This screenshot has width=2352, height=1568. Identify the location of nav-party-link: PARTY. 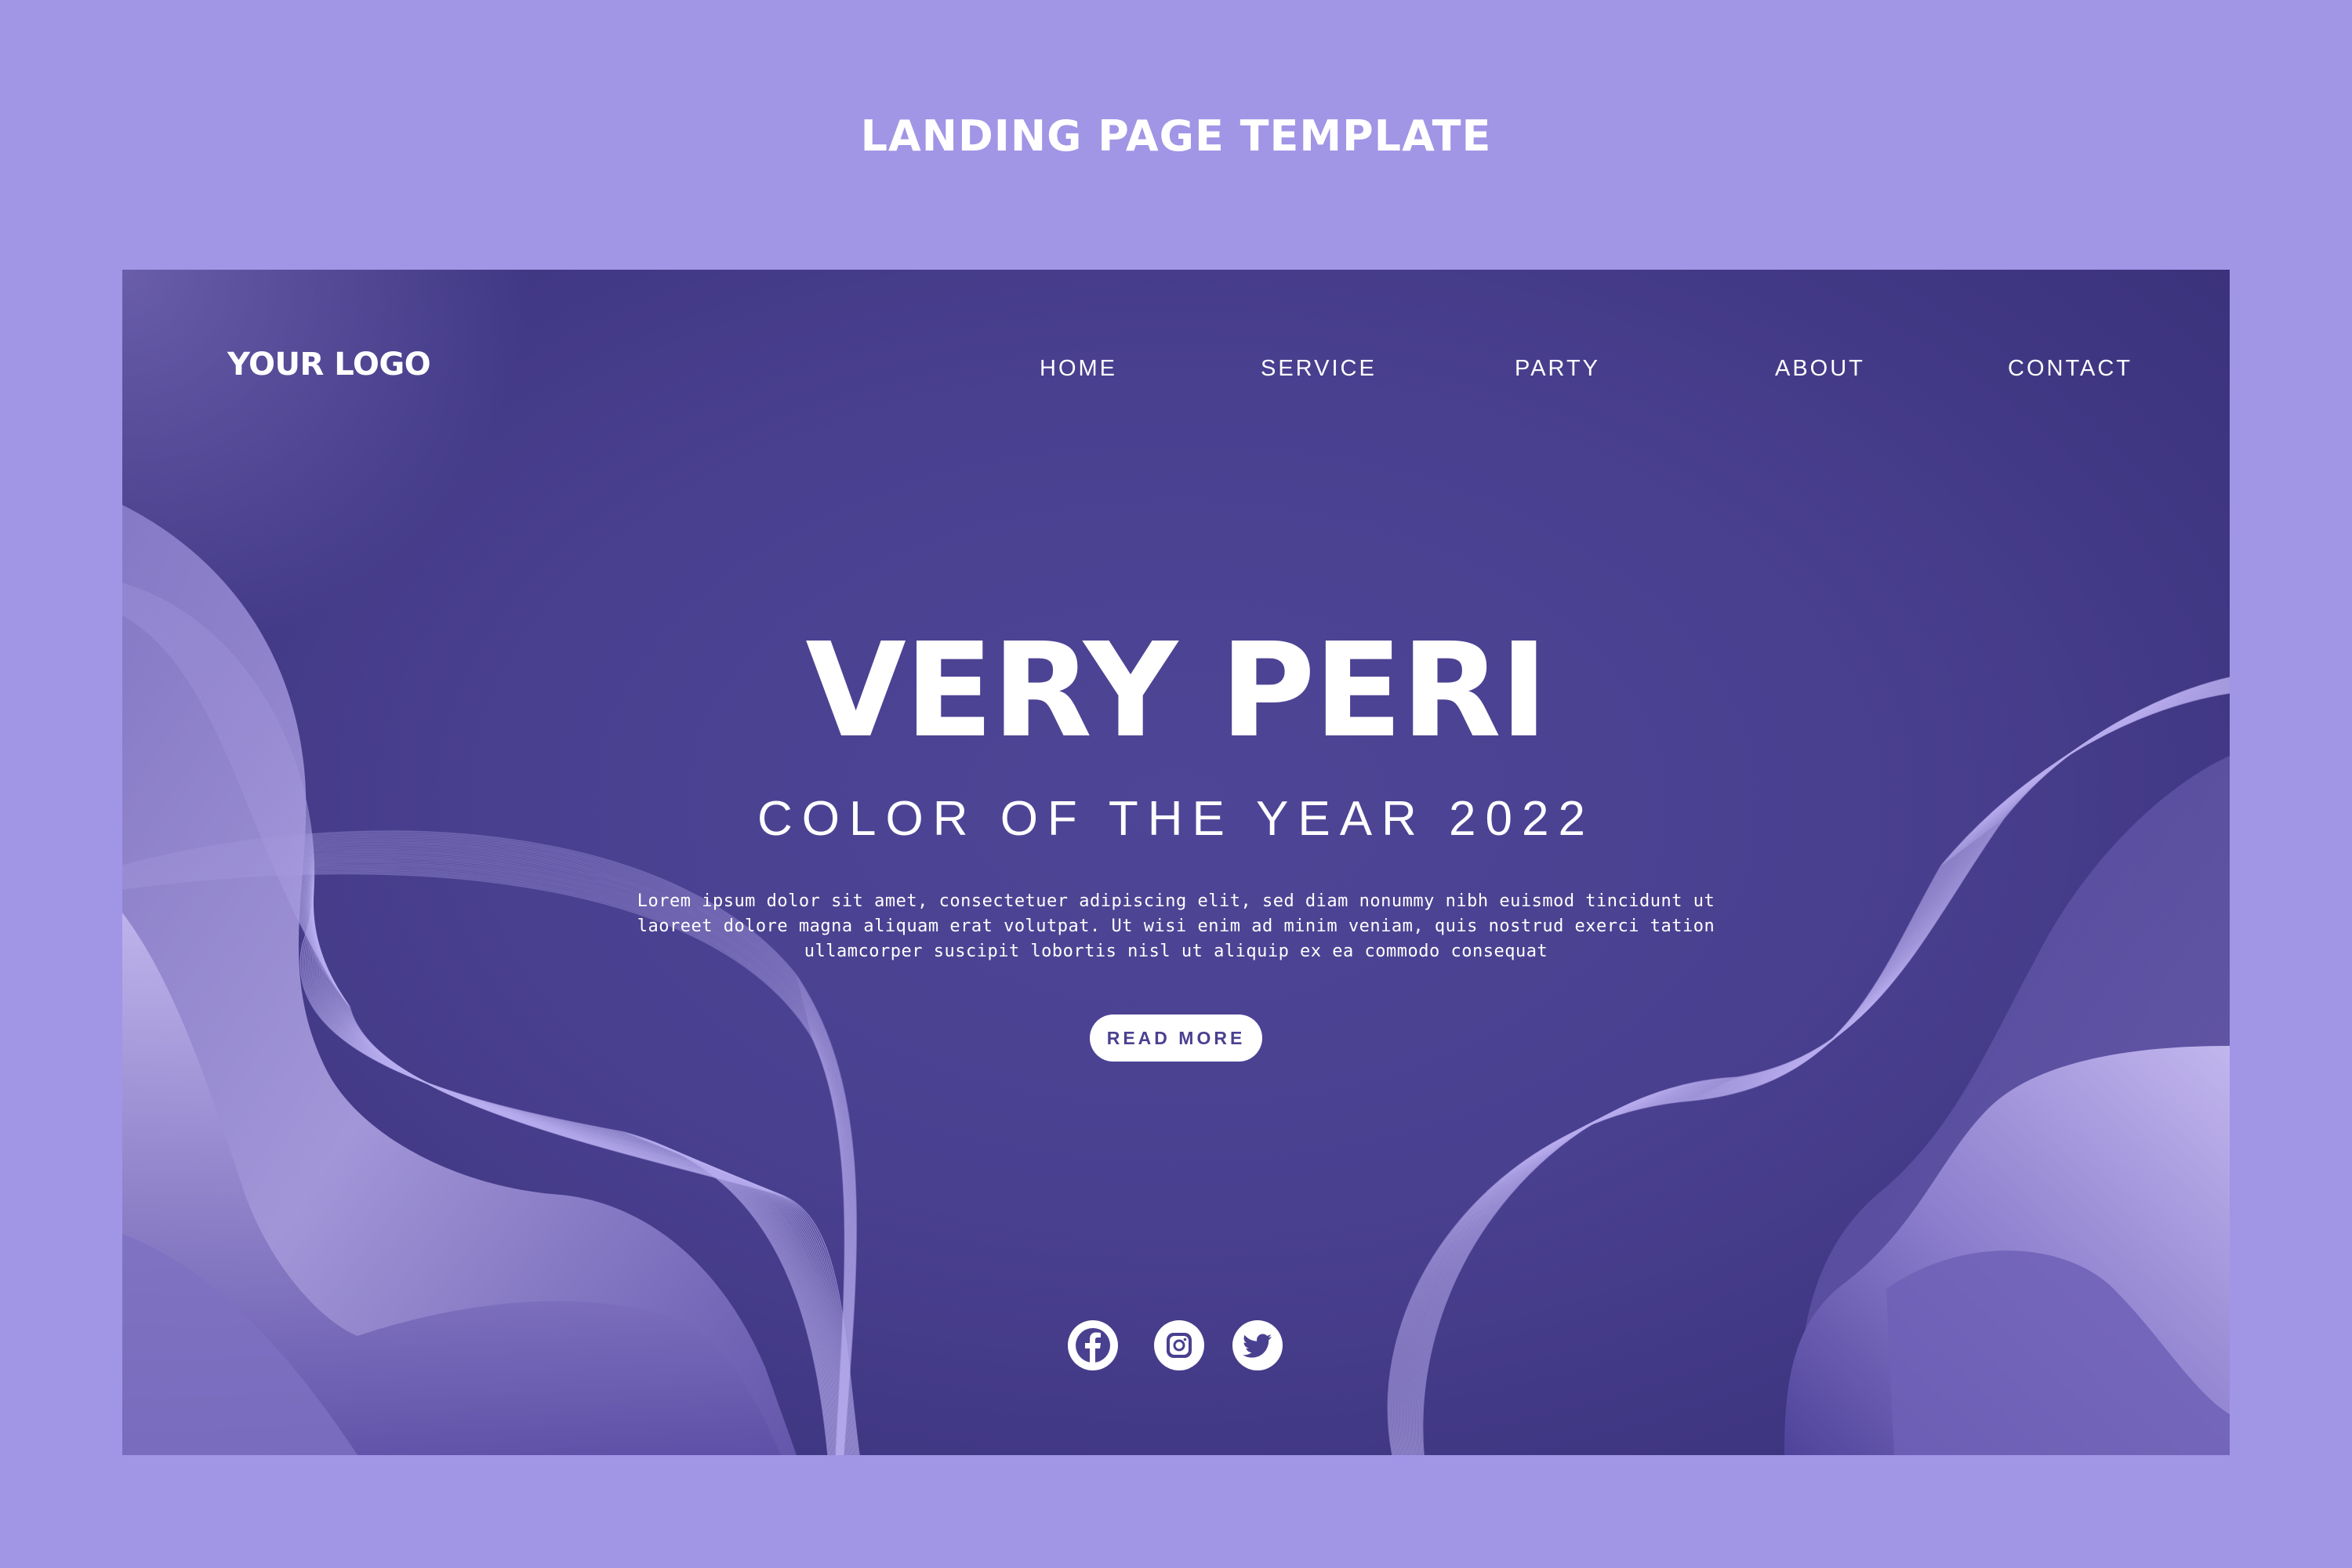
(1557, 369).